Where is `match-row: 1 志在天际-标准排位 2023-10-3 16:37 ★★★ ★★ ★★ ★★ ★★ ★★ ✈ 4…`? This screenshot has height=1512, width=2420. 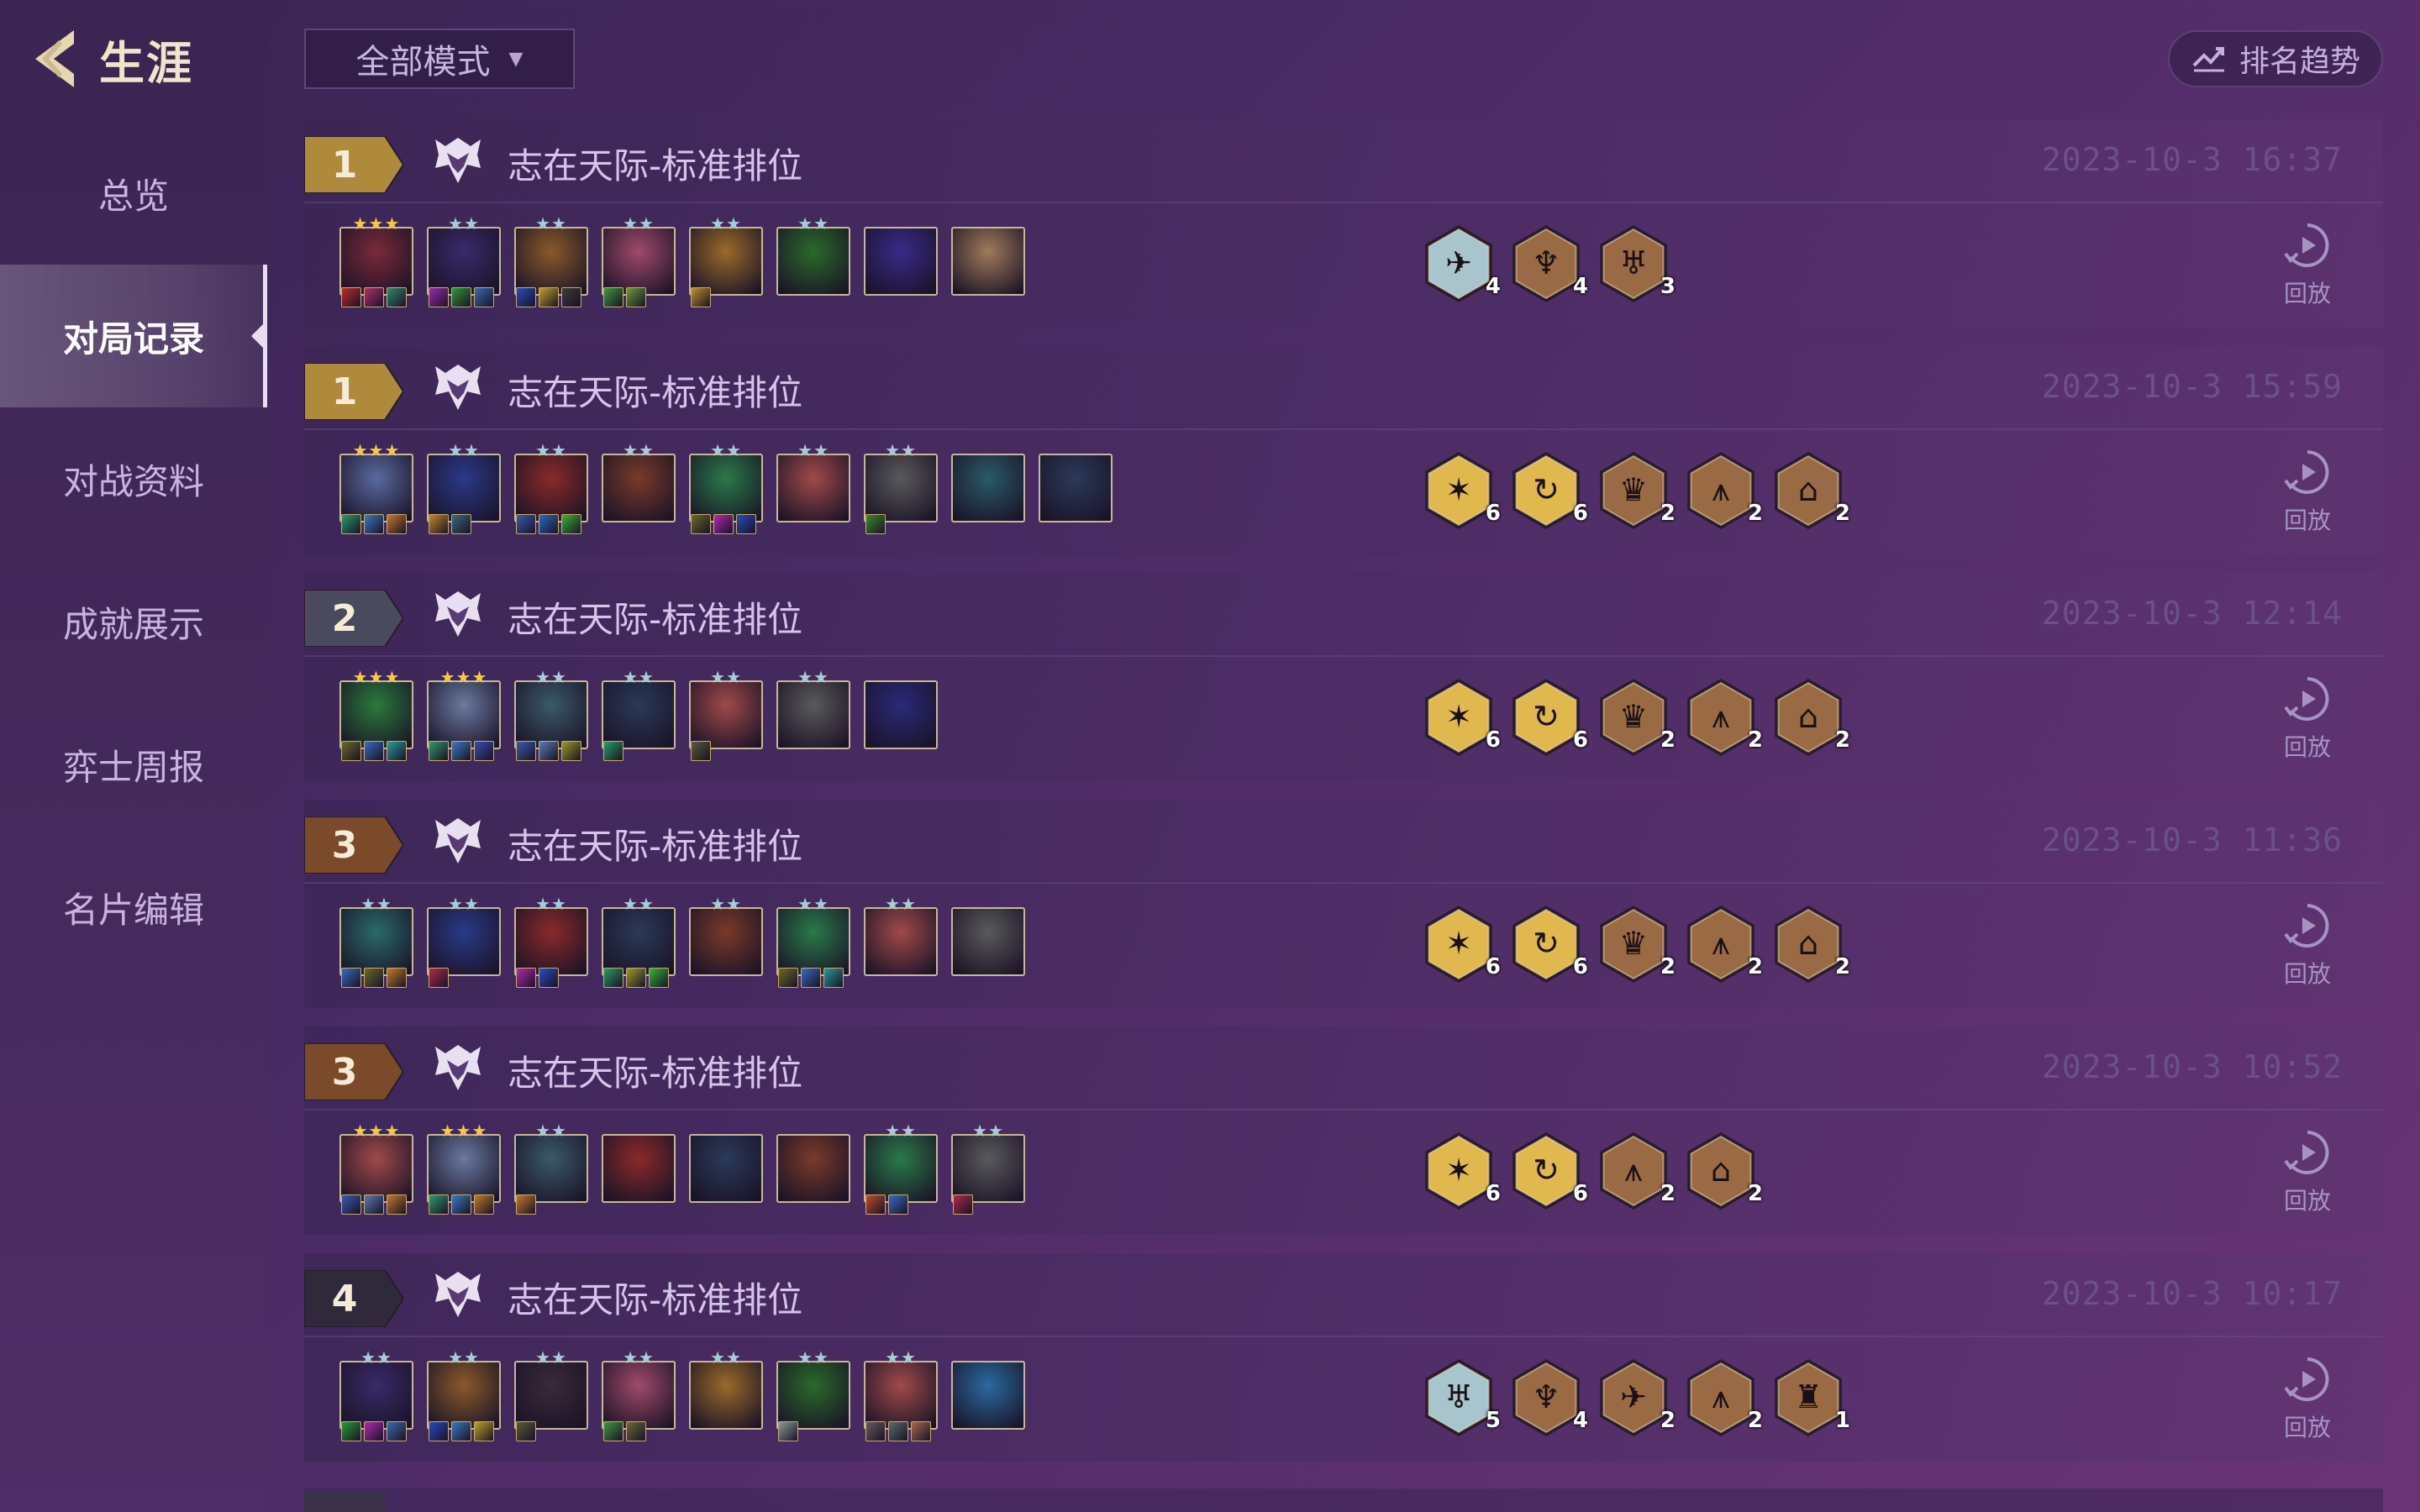
match-row: 1 志在天际-标准排位 2023-10-3 16:37 ★★★ ★★ ★★ ★★ ★★ ★★ ✈ 4… is located at coordinates (1344, 223).